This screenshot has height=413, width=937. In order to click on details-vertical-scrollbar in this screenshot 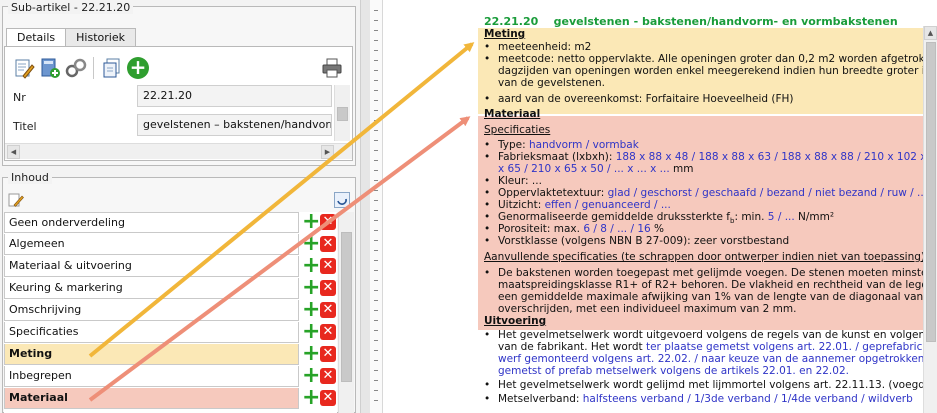, I will do `click(342, 113)`.